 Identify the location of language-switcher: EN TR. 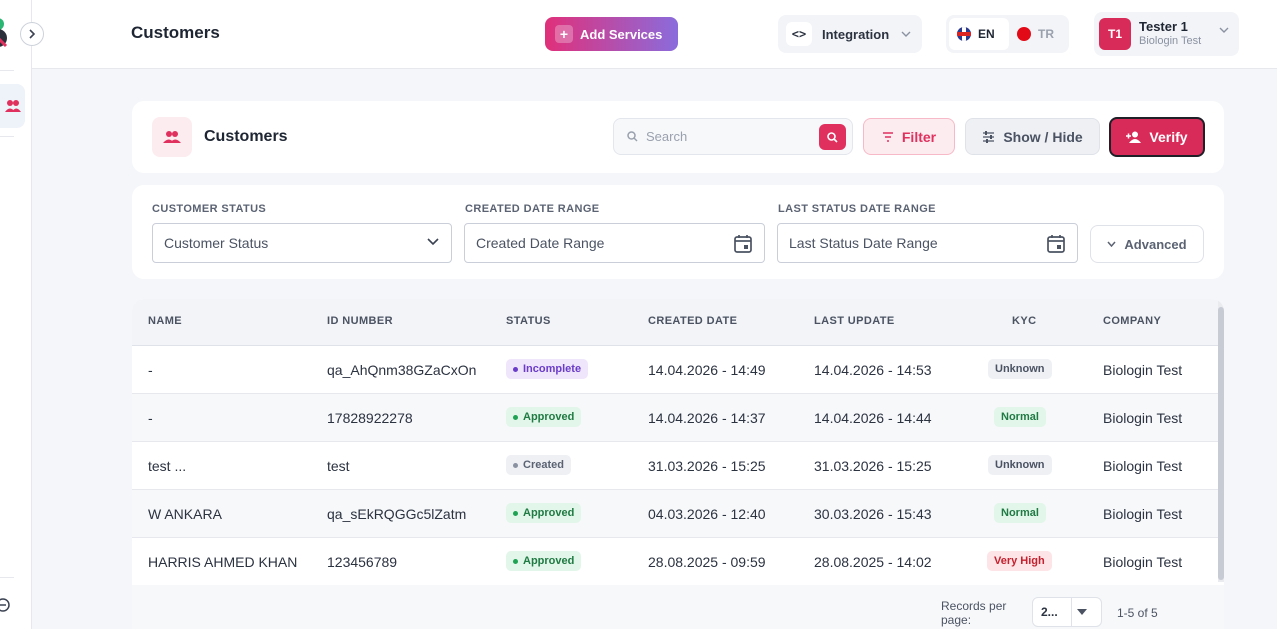
(1007, 34).